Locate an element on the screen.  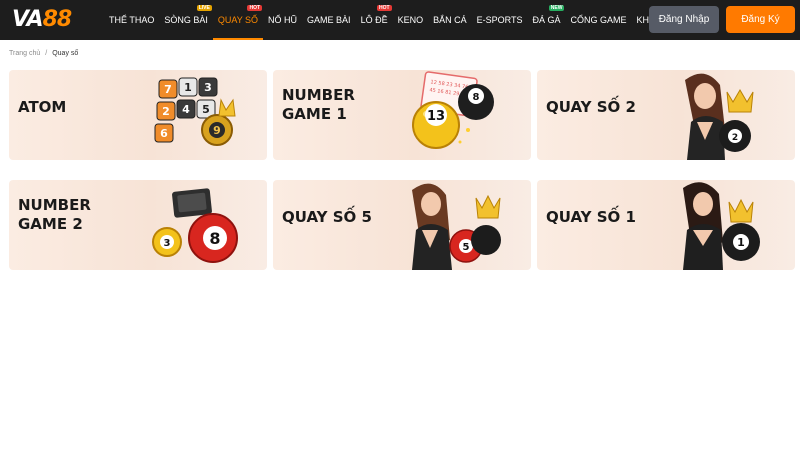
number-tile: 4 is located at coordinates (186, 109).